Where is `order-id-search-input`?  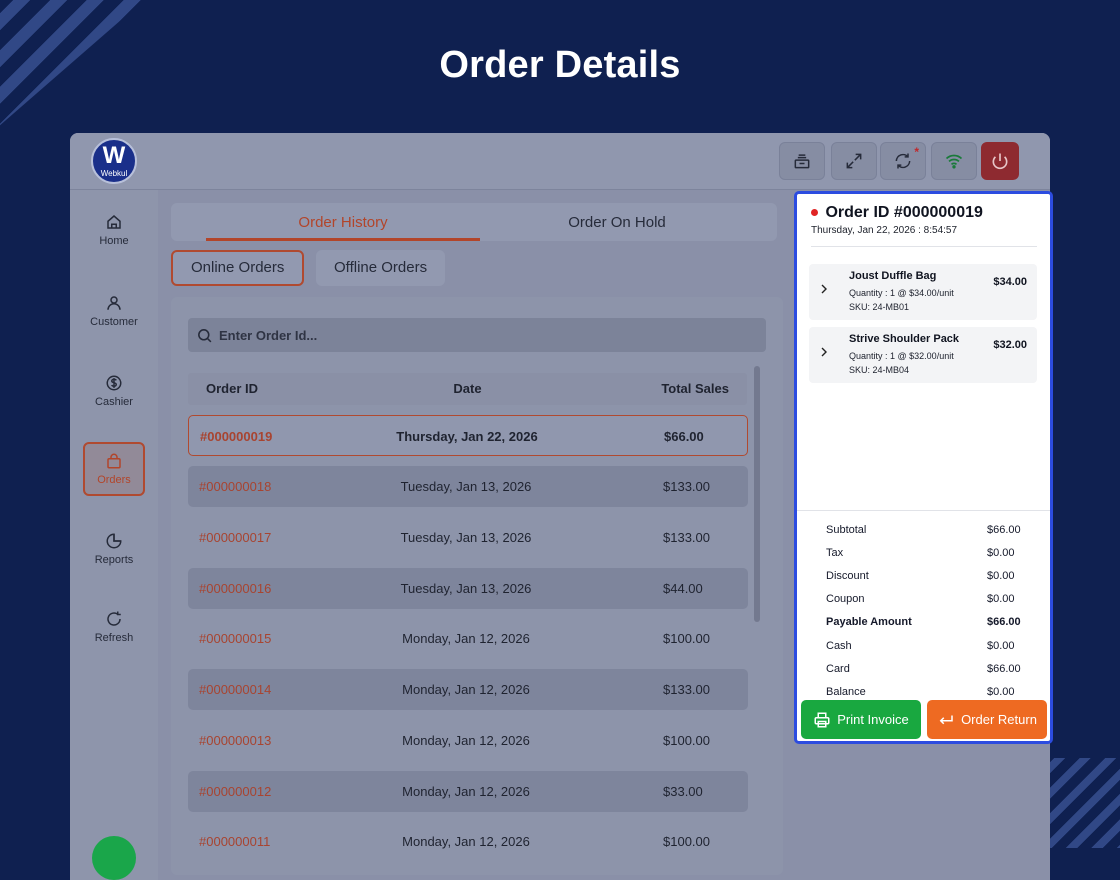 order-id-search-input is located at coordinates (479, 335).